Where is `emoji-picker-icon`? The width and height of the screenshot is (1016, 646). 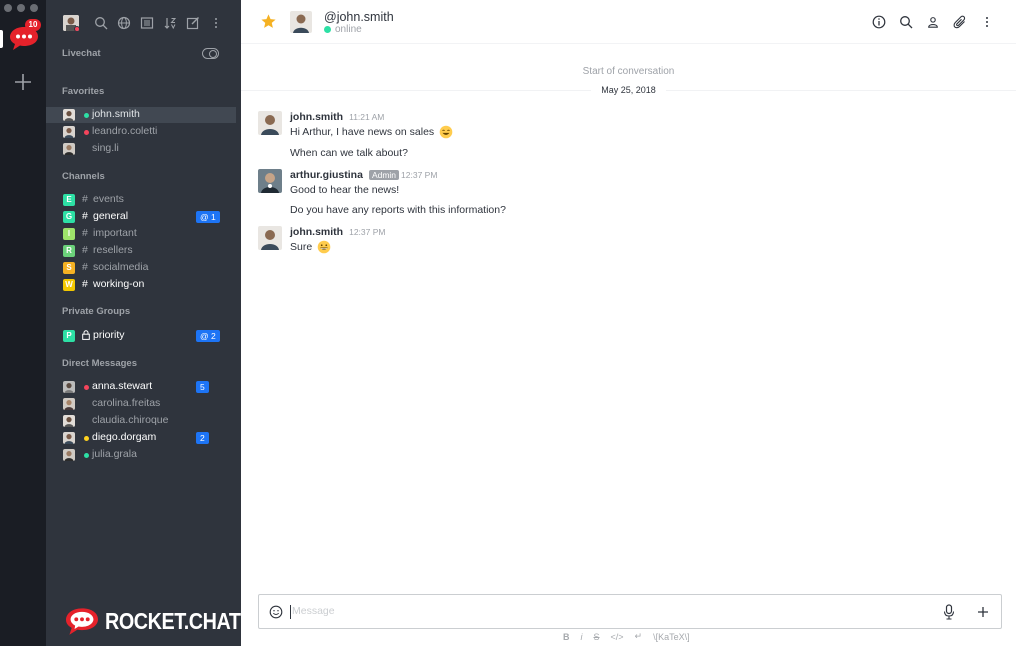
emoji-picker-icon is located at coordinates (276, 612).